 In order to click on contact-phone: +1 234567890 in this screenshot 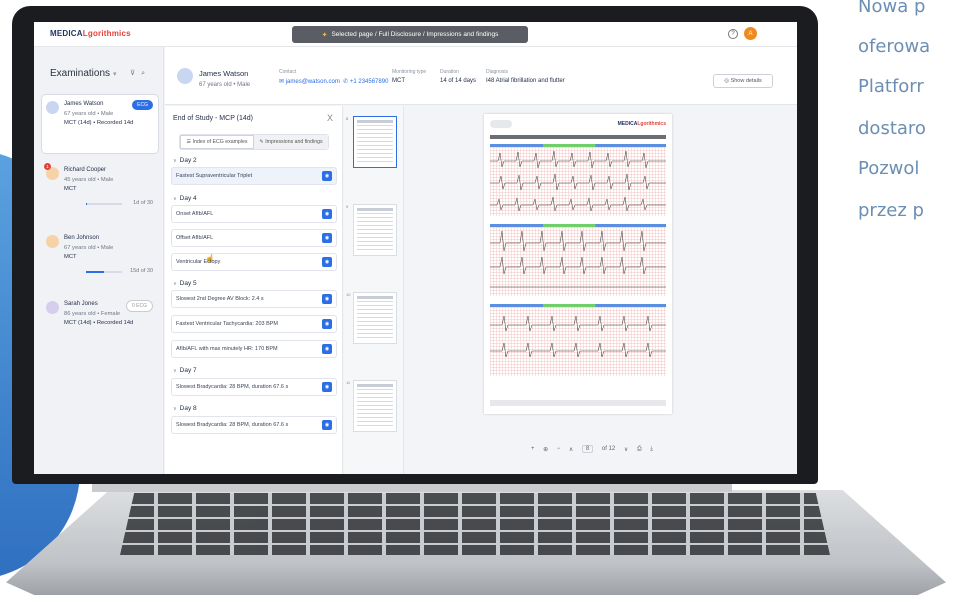, I will do `click(369, 82)`.